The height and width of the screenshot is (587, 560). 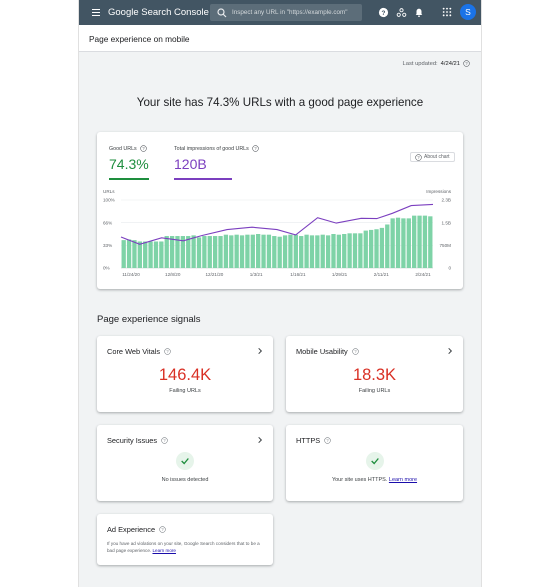 What do you see at coordinates (214, 274) in the screenshot?
I see `x-tick-label: 12/21/20` at bounding box center [214, 274].